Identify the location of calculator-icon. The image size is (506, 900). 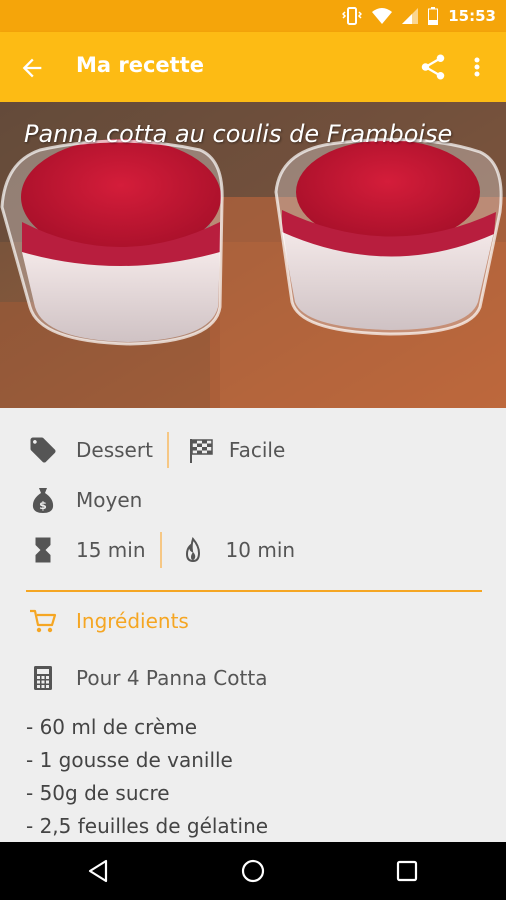
(43, 678).